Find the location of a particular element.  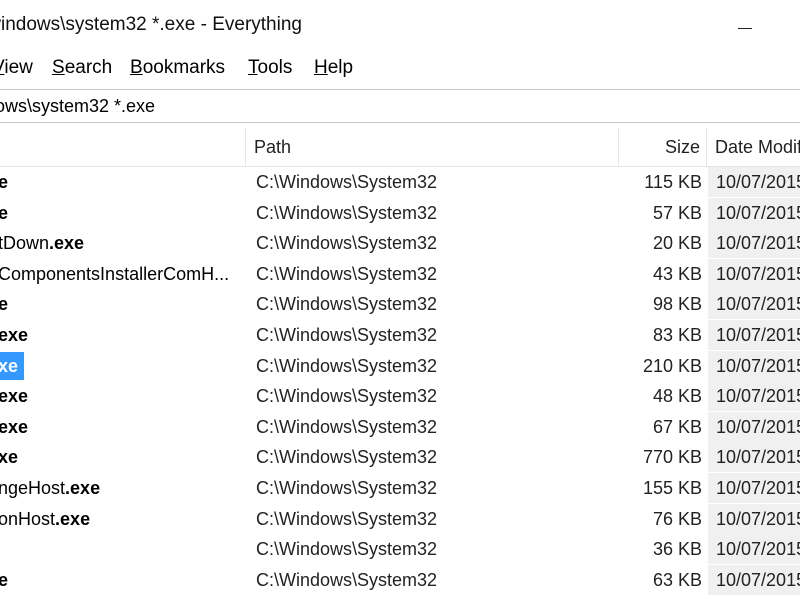

table-row: e C:\Windows\System32 115 KB 10/07/2015 is located at coordinates (400, 182).